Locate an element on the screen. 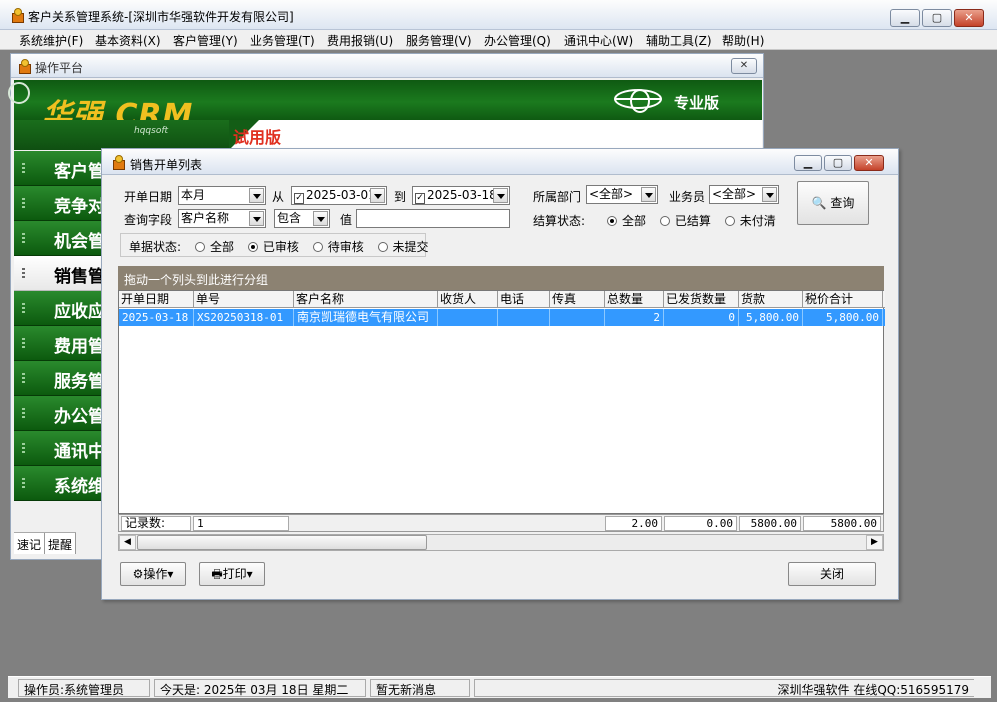 This screenshot has width=997, height=702. nav-expense: 费用管 is located at coordinates (59, 343).